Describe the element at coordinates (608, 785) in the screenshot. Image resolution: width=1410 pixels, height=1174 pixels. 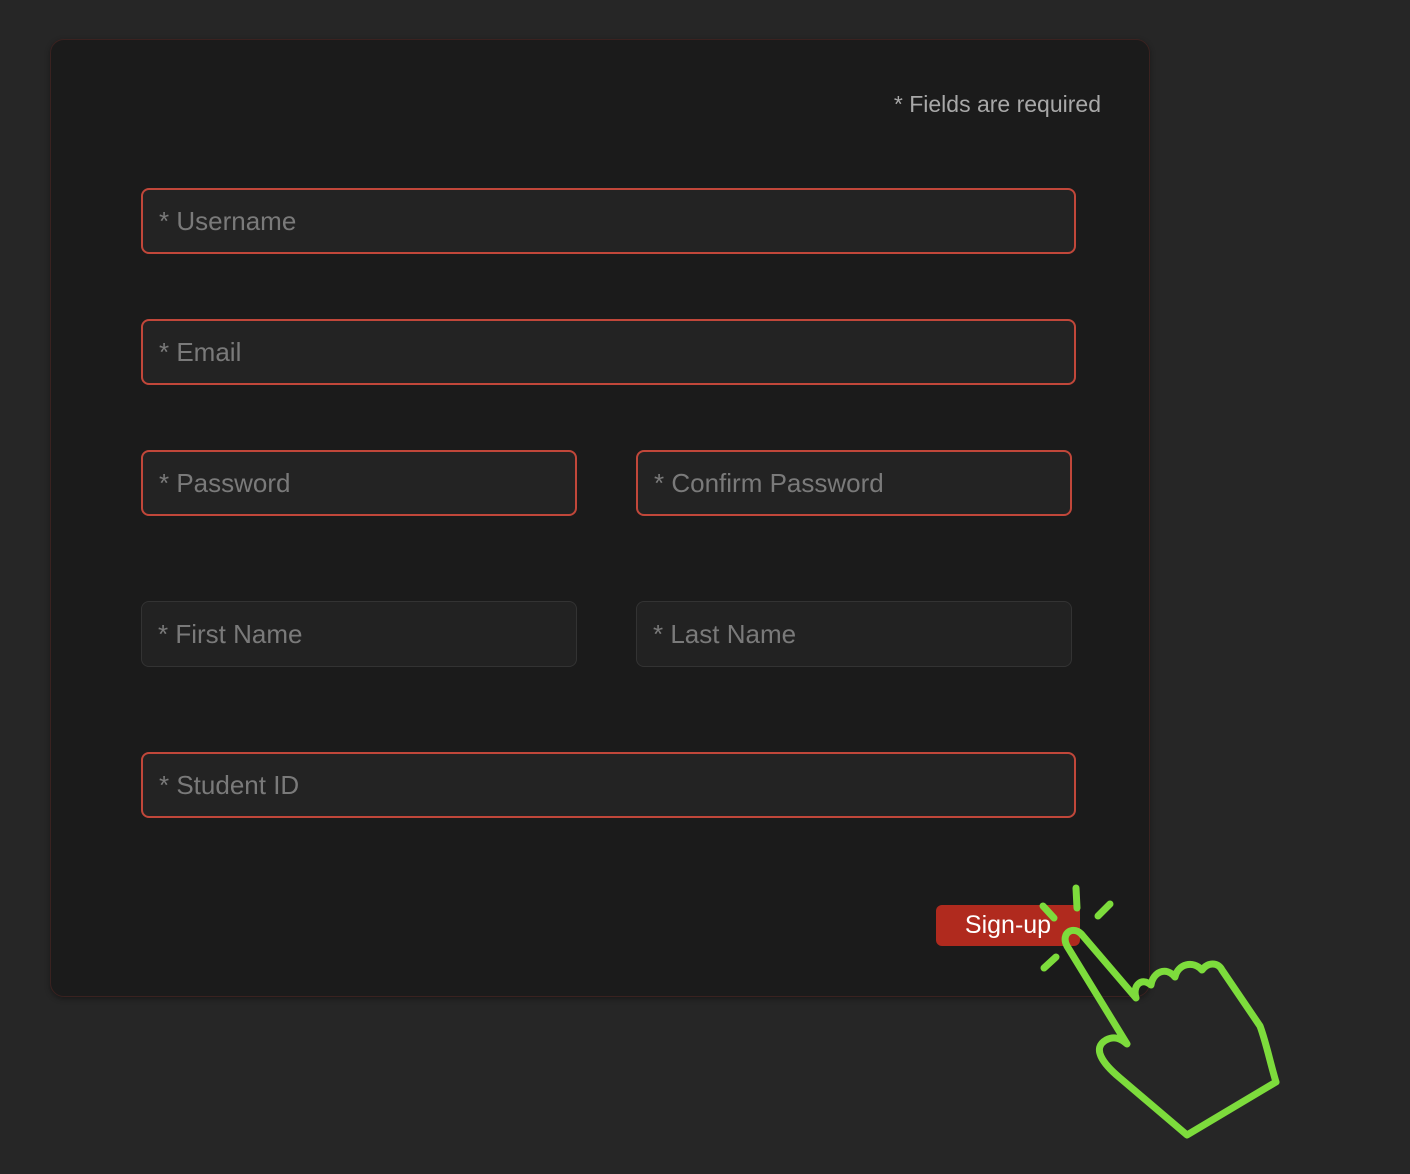
I see `student-id-input` at that location.